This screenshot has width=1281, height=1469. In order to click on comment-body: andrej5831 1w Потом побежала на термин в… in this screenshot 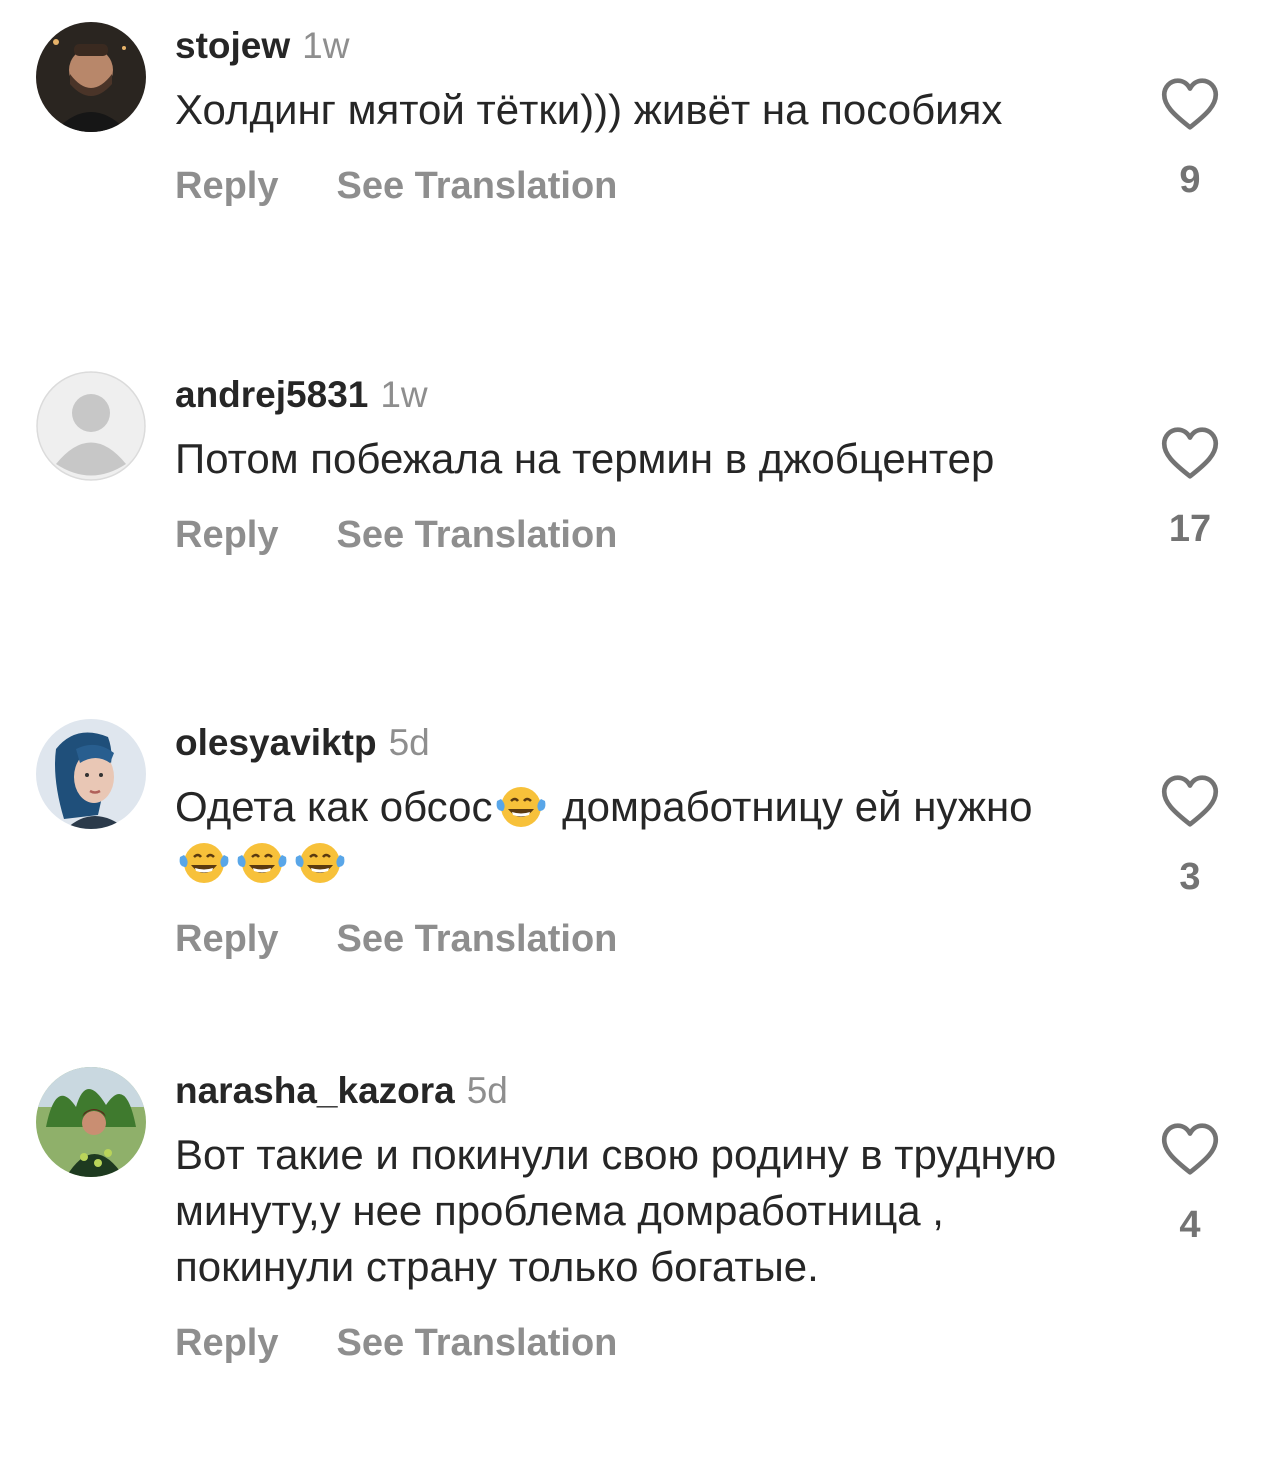, I will do `click(625, 464)`.